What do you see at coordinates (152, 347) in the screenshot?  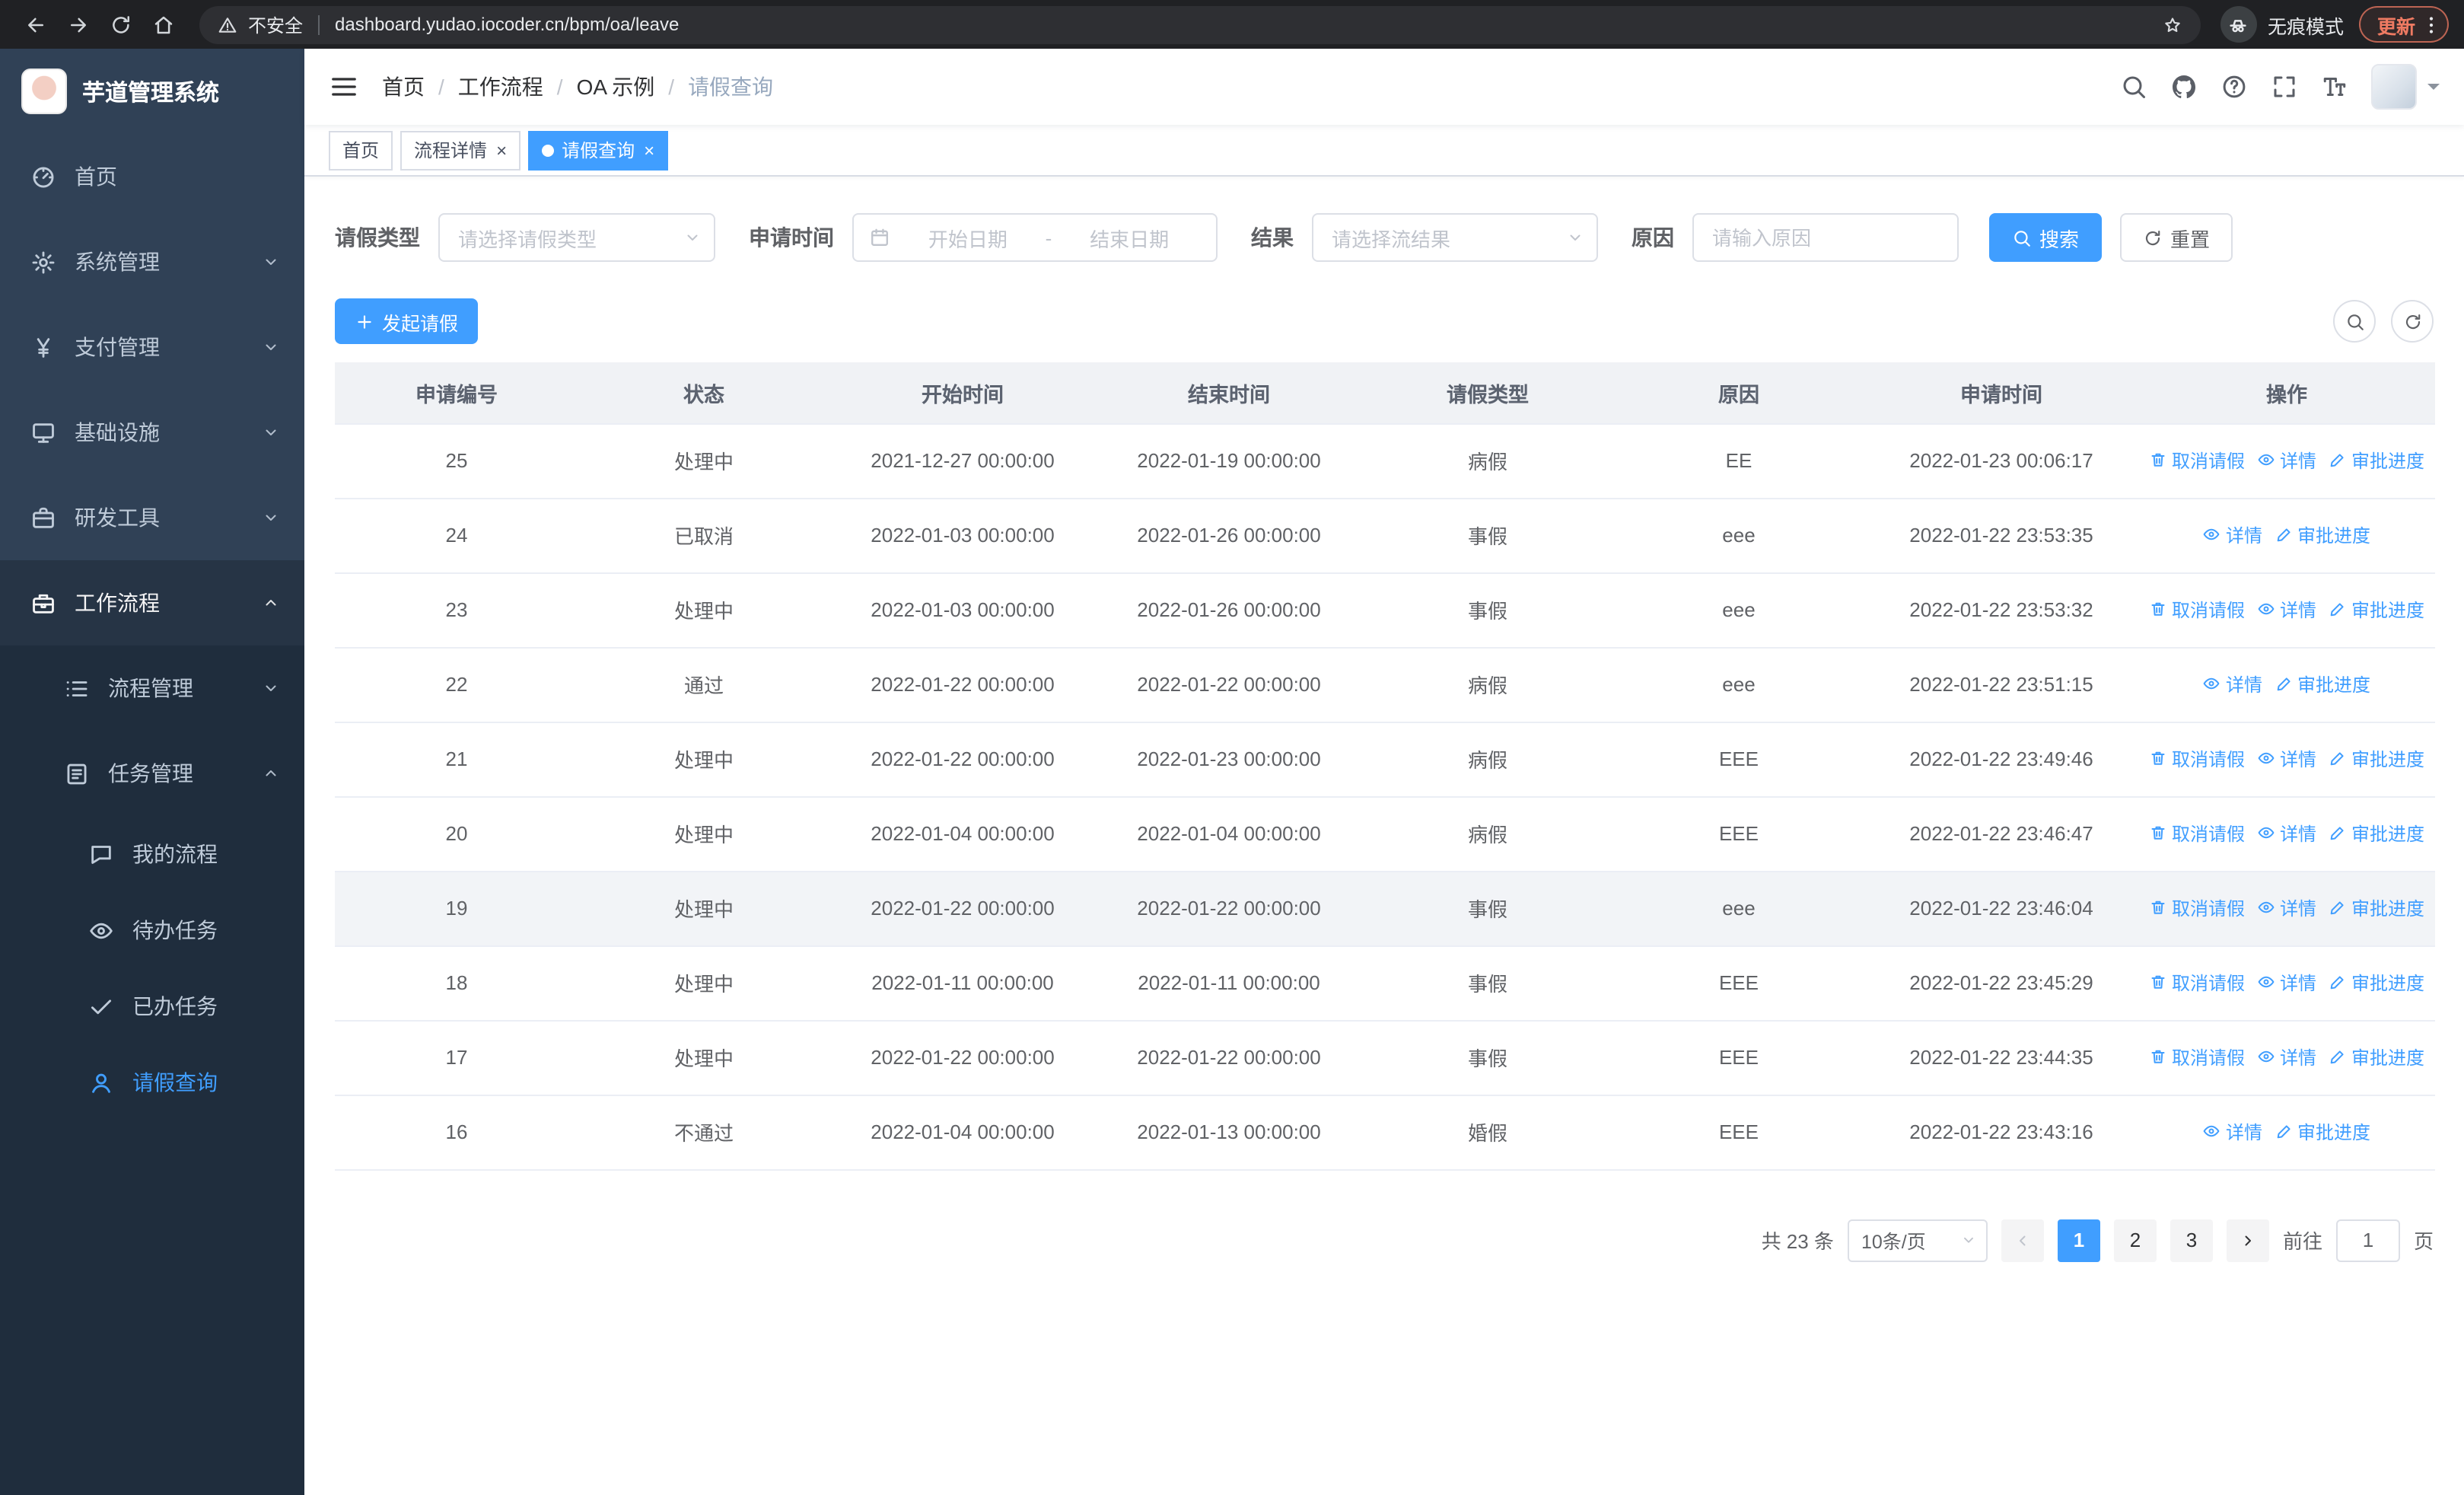 I see `sidebar-item-payment: 支付管理` at bounding box center [152, 347].